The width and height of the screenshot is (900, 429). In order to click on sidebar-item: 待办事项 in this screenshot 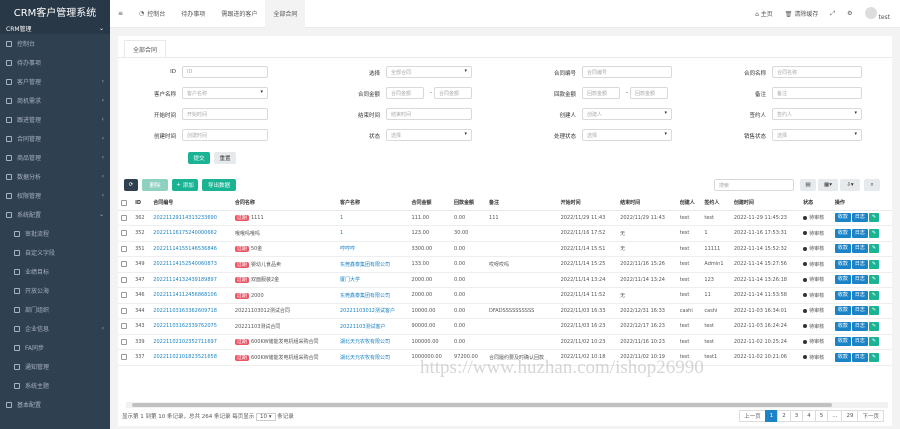, I will do `click(55, 62)`.